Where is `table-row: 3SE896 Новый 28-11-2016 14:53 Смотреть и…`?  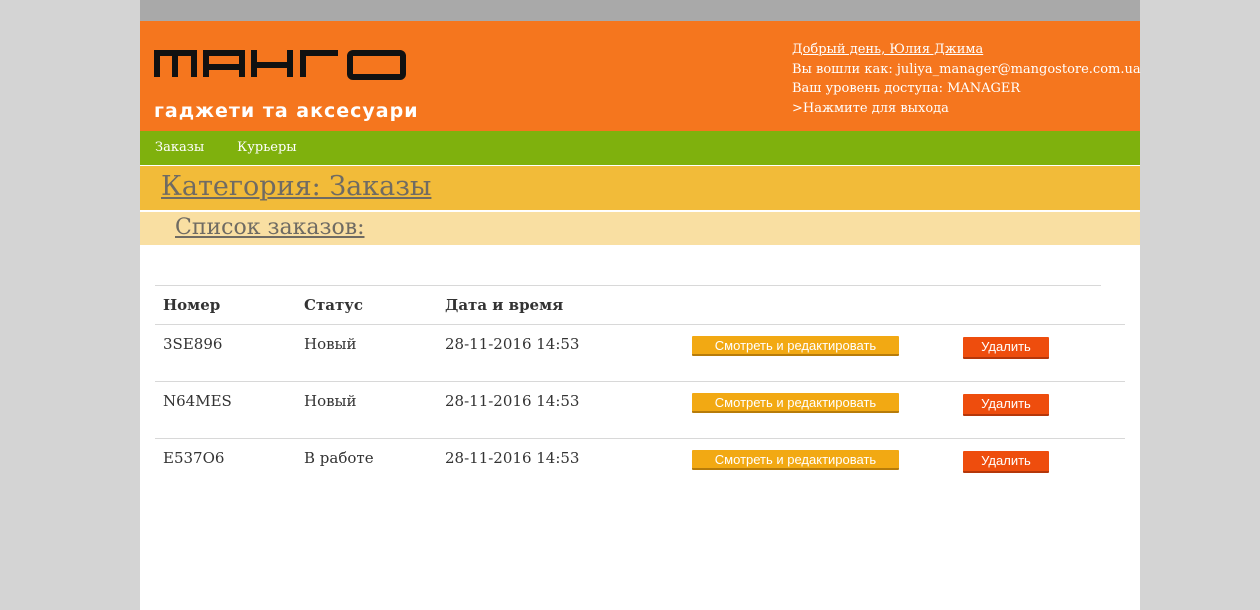 table-row: 3SE896 Новый 28-11-2016 14:53 Смотреть и… is located at coordinates (640, 353).